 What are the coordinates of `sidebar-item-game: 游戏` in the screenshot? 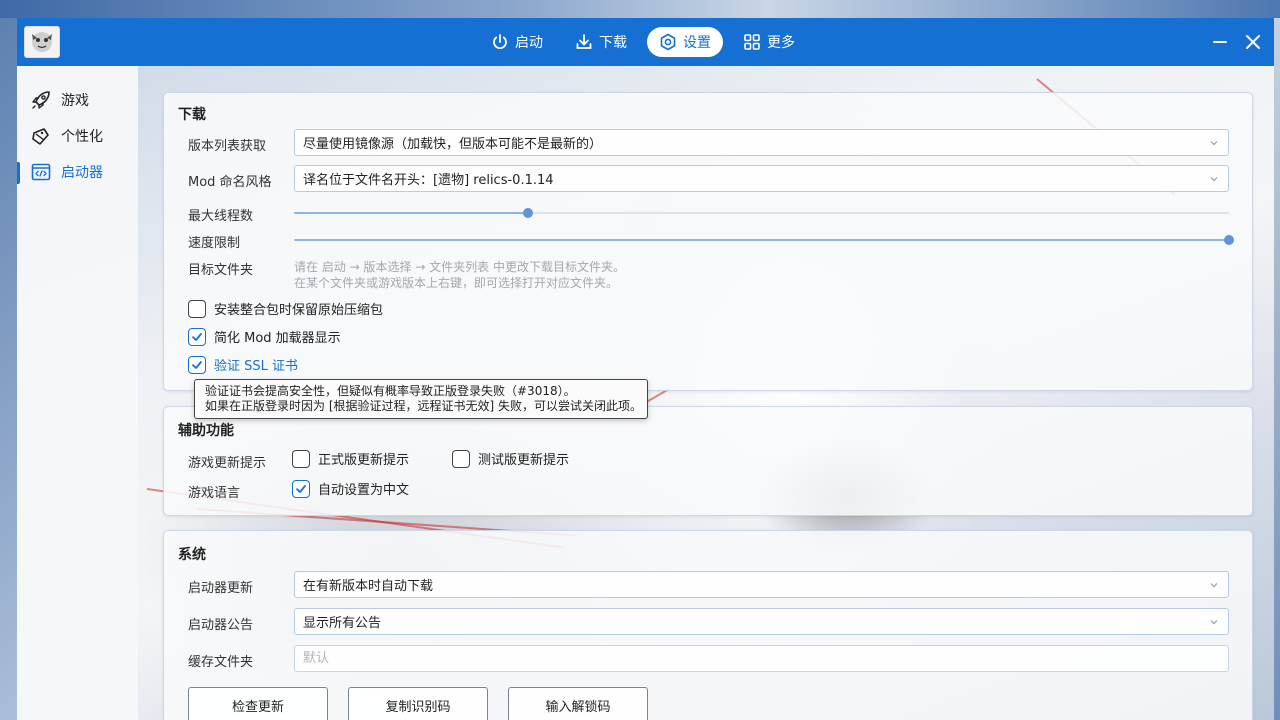 It's located at (77, 100).